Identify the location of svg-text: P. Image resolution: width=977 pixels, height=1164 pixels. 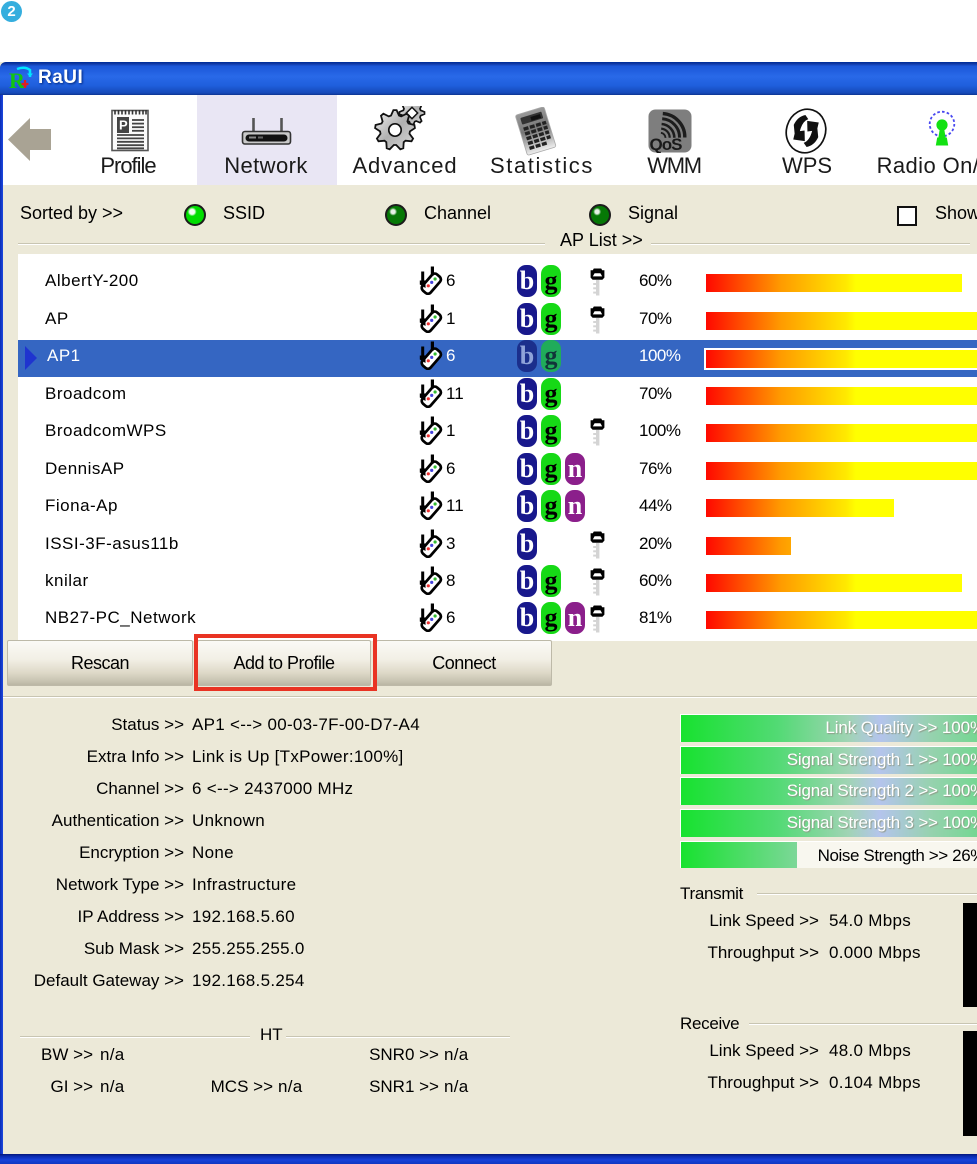
(123, 125).